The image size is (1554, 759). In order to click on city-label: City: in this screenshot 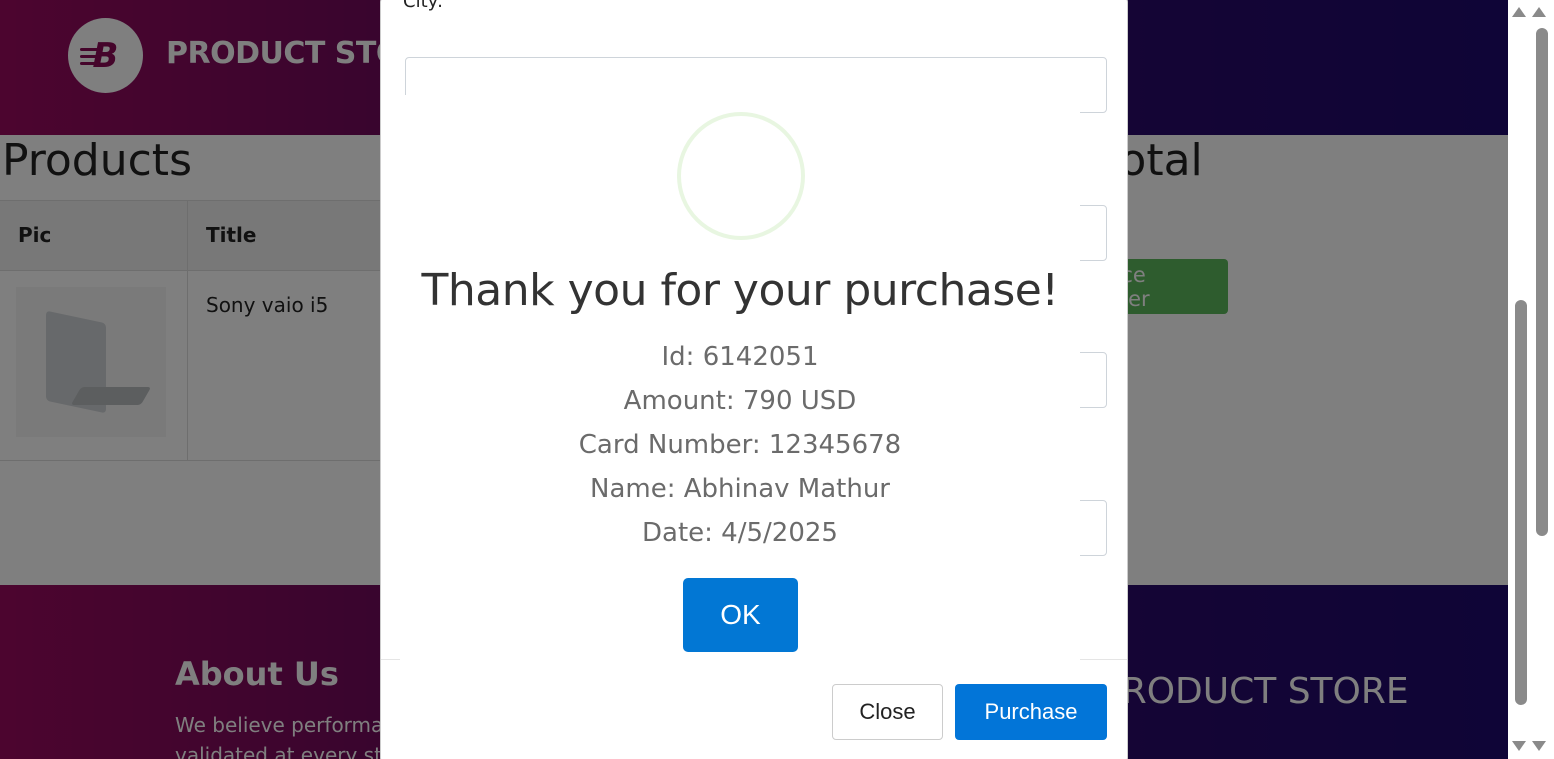, I will do `click(423, 6)`.